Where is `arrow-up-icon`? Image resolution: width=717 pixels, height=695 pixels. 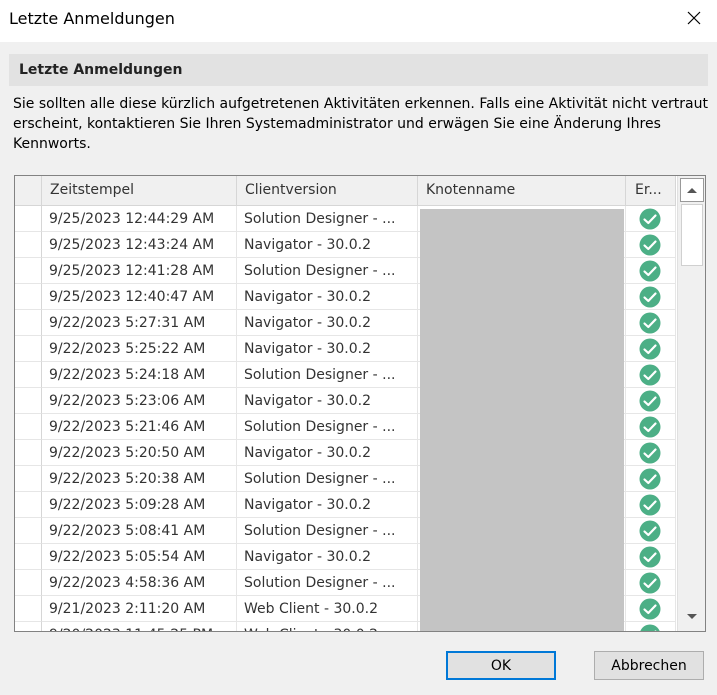
arrow-up-icon is located at coordinates (692, 190).